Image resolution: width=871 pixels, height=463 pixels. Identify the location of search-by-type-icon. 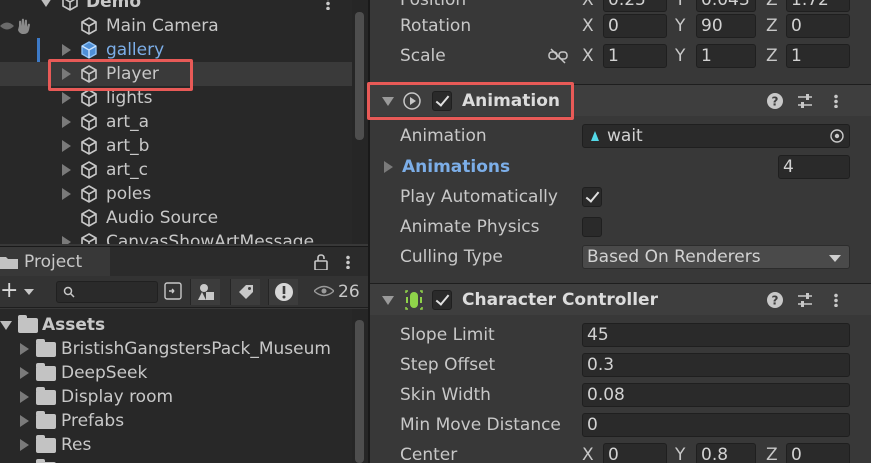
(173, 291).